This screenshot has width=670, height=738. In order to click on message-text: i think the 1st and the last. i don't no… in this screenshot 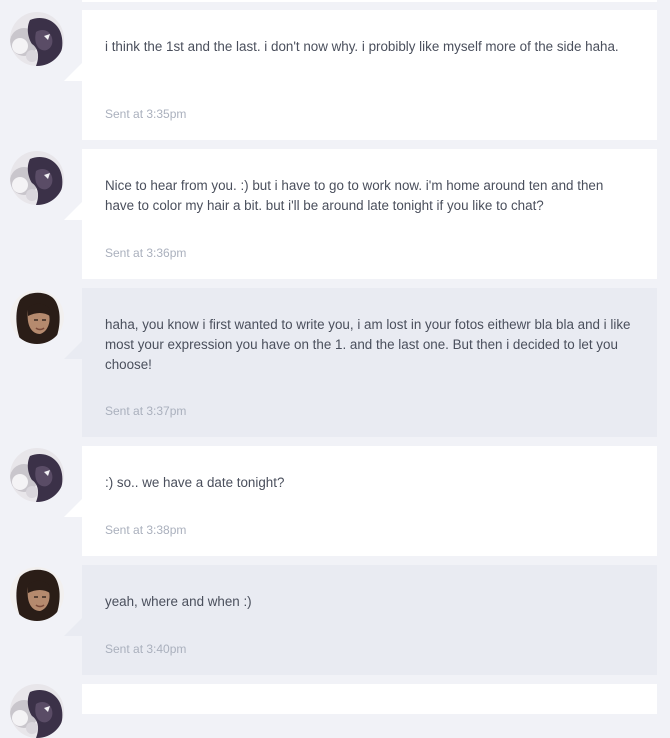, I will do `click(362, 46)`.